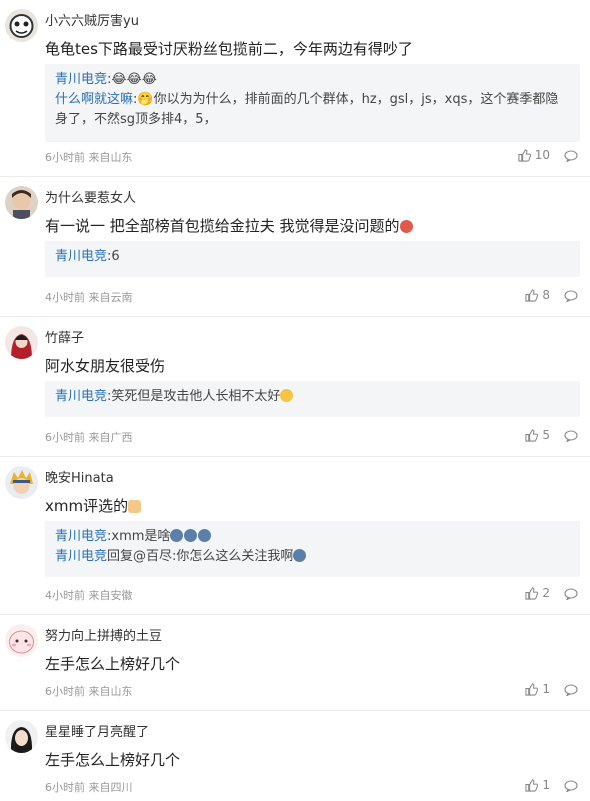 The image size is (590, 801). What do you see at coordinates (110, 437) in the screenshot?
I see `comment-location: 来自广西` at bounding box center [110, 437].